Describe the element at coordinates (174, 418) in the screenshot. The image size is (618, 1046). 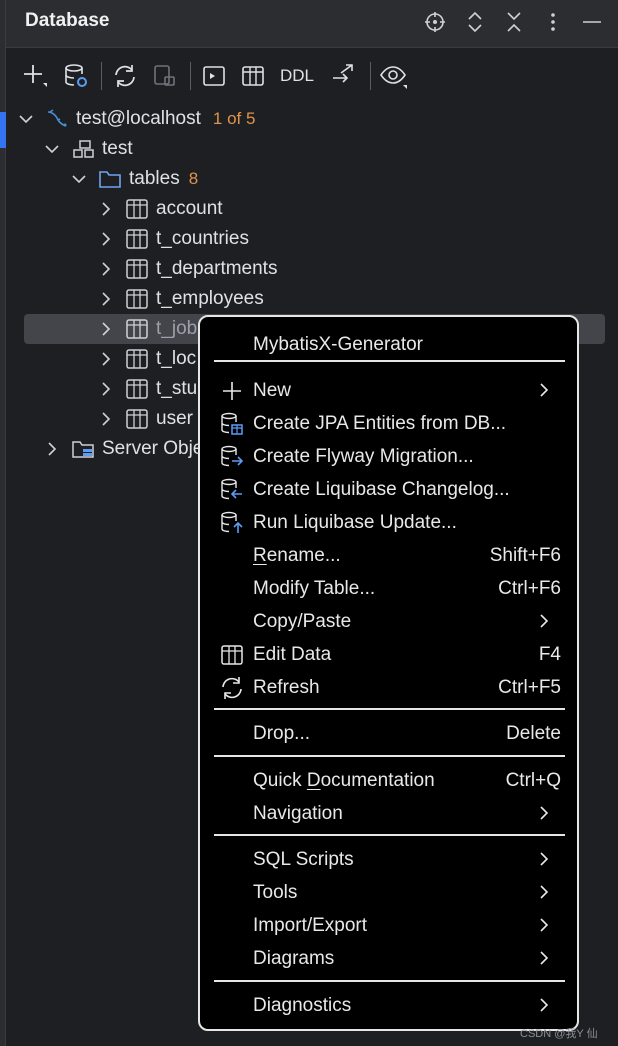
I see `table-label: user` at that location.